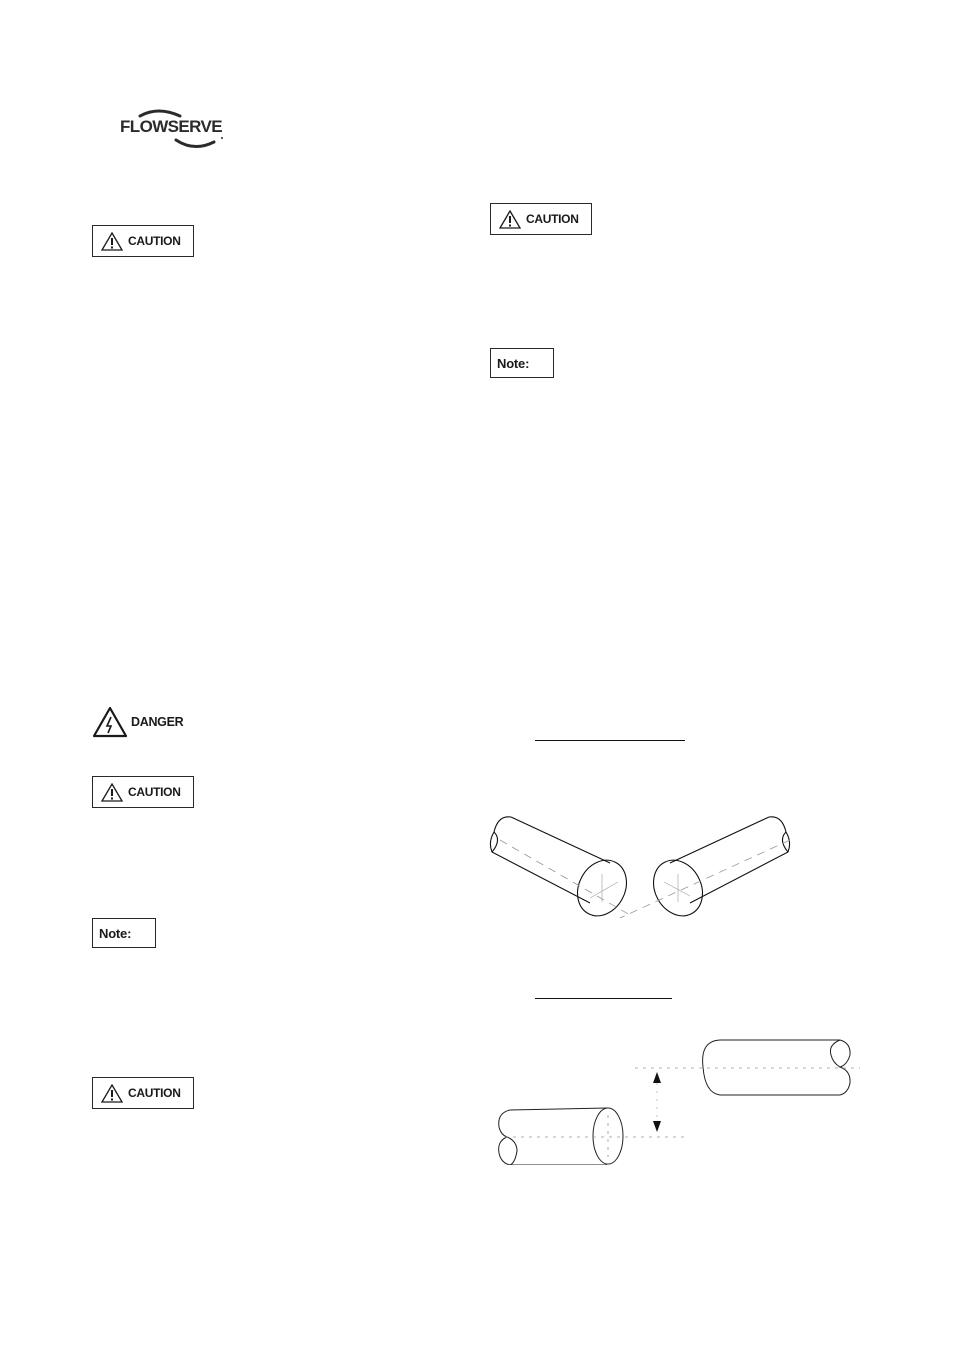  Describe the element at coordinates (679, 1102) in the screenshot. I see `parallel-misalignment-diagram` at that location.